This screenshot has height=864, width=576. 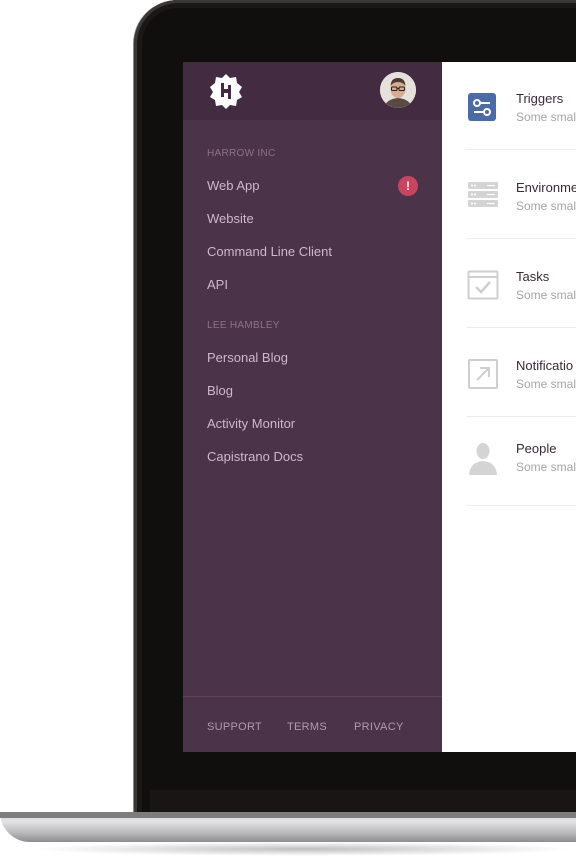 I want to click on footer-link-terms: TERMS, so click(x=307, y=727).